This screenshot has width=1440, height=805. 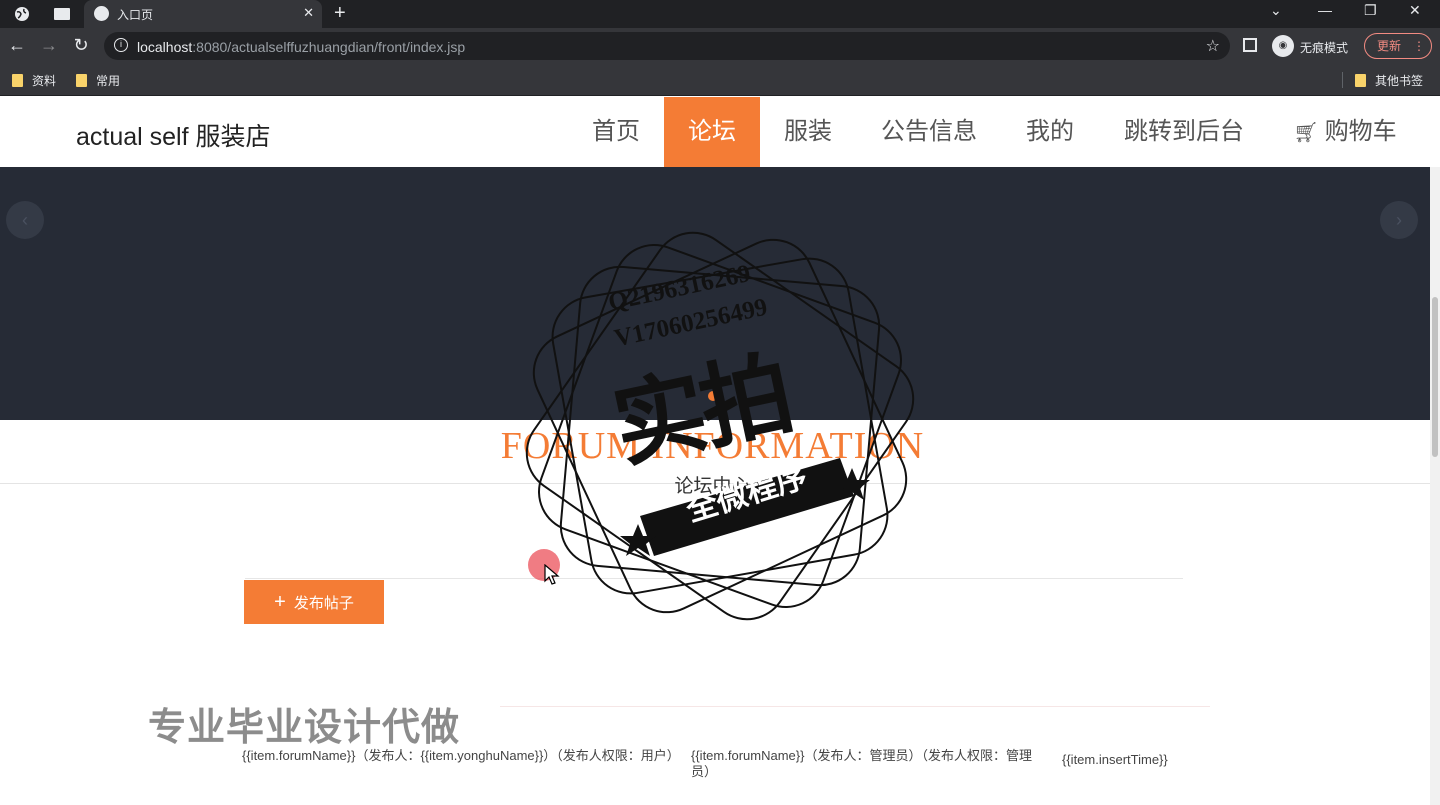 What do you see at coordinates (17, 45) in the screenshot?
I see `back-icon: ←` at bounding box center [17, 45].